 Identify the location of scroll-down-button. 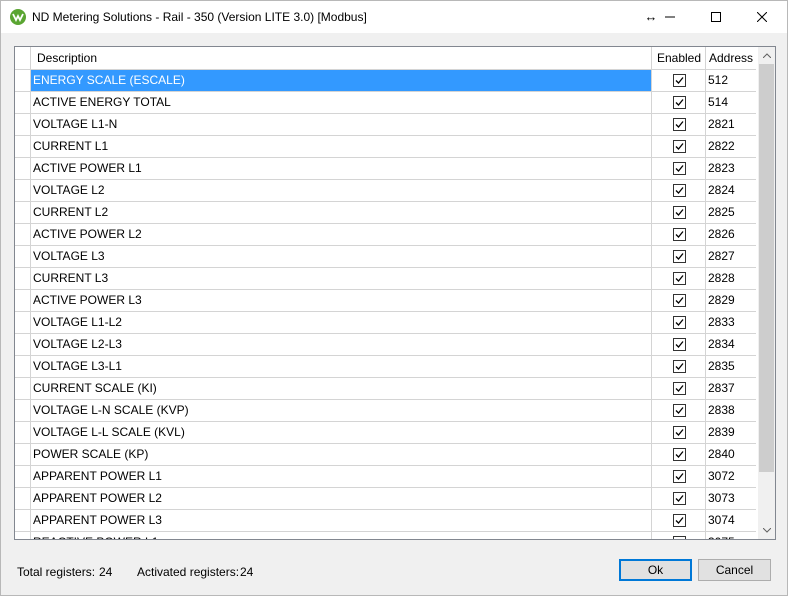
(766, 530).